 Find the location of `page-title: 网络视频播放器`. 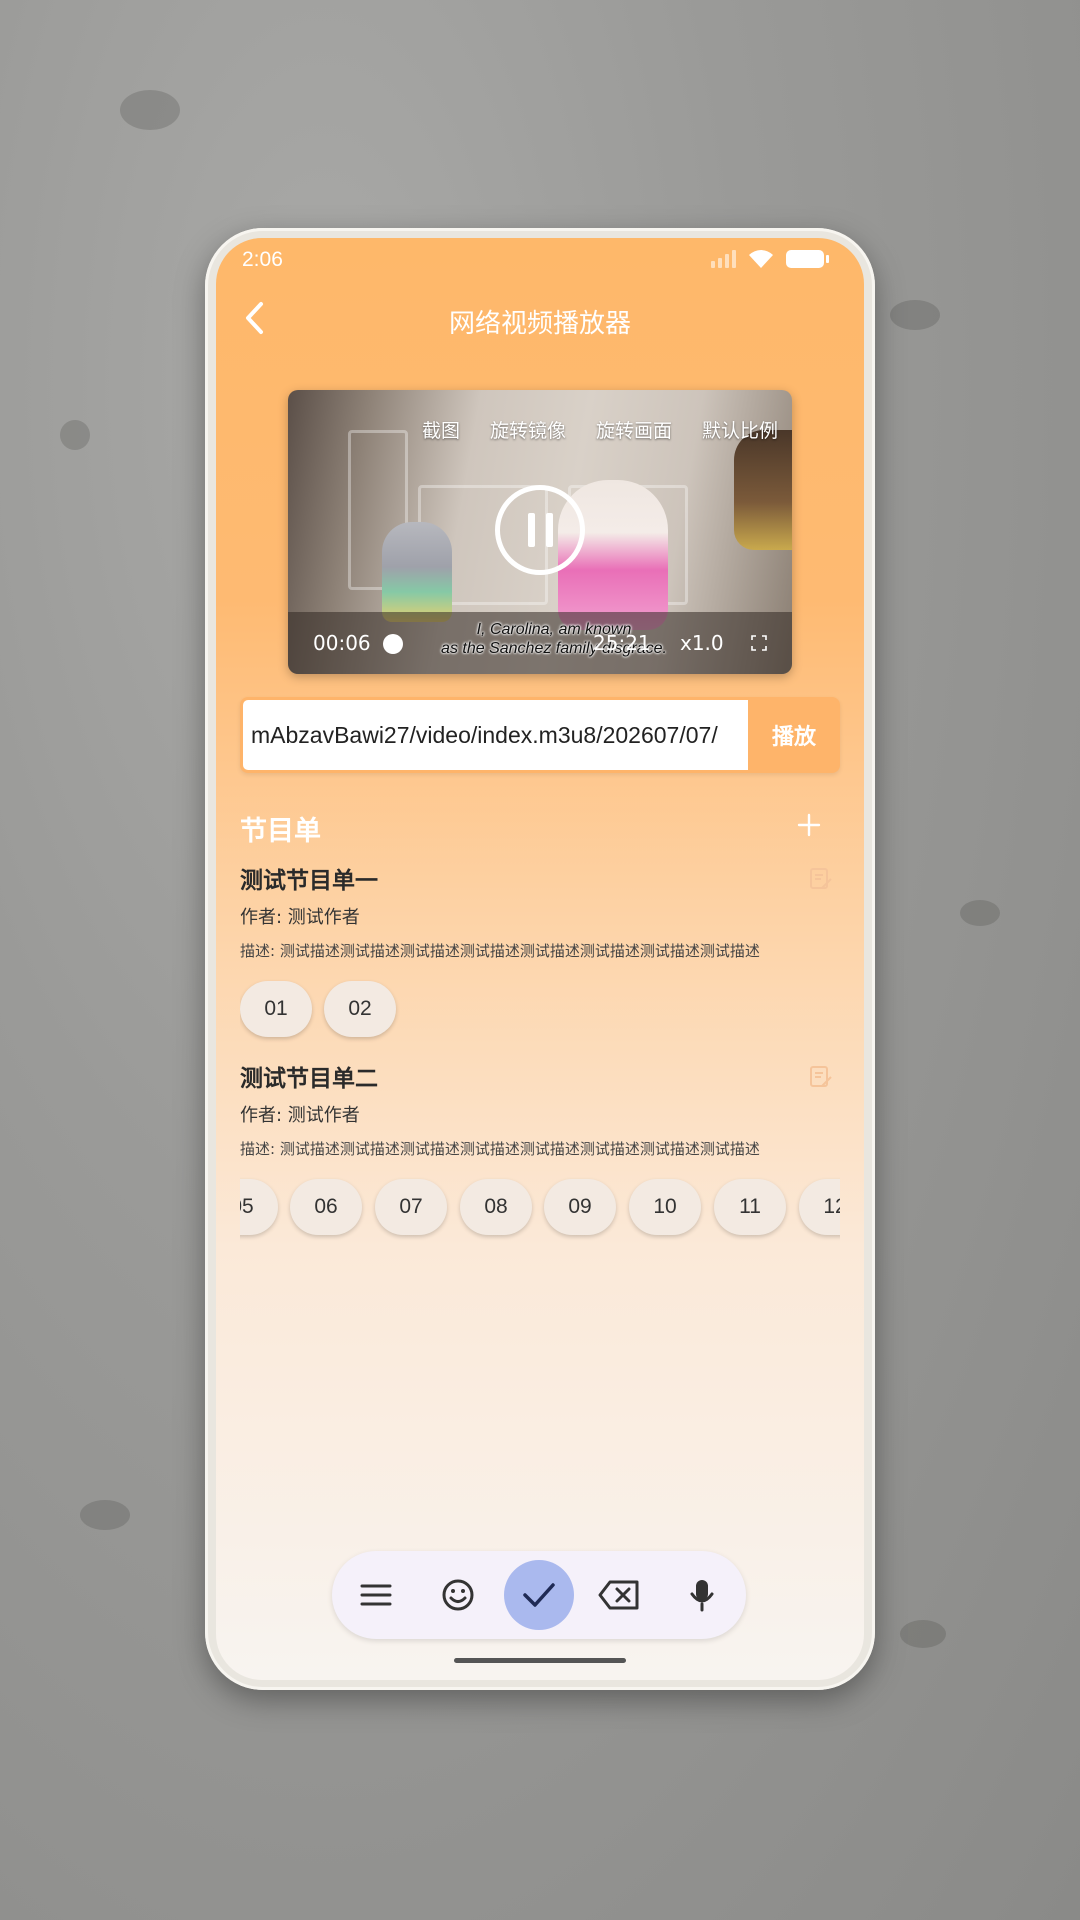

page-title: 网络视频播放器 is located at coordinates (539, 324).